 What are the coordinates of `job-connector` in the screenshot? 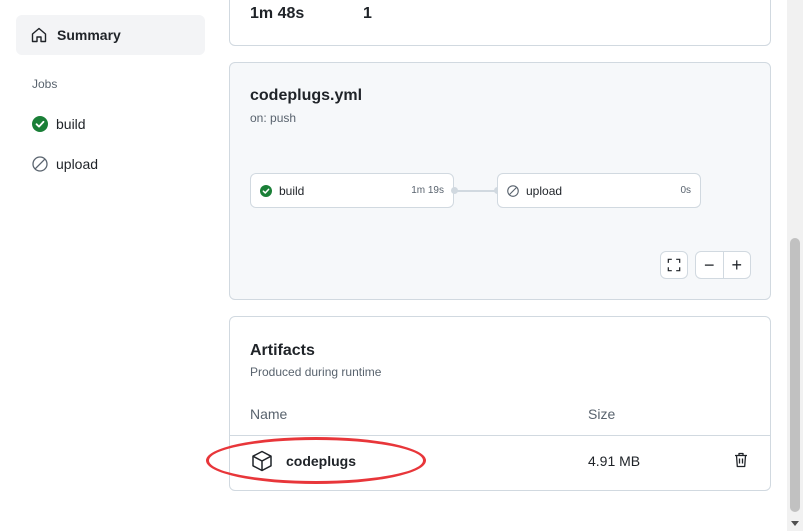 It's located at (476, 191).